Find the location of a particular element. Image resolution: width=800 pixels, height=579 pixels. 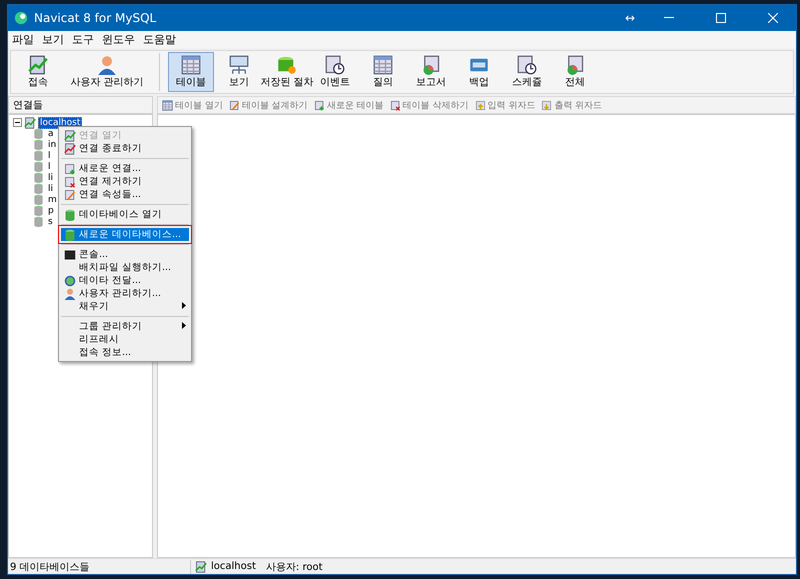

new-conn-icon is located at coordinates (70, 168).